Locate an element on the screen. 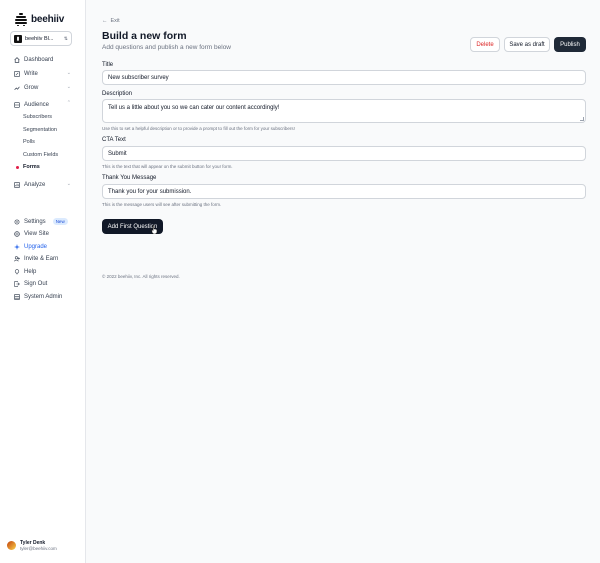 The height and width of the screenshot is (563, 600). nav-settings-label: Settings is located at coordinates (35, 221).